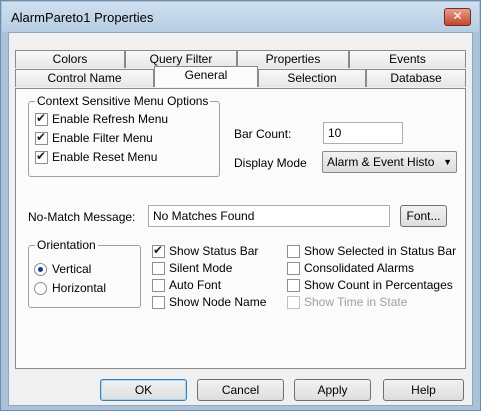 This screenshot has width=481, height=411. Describe the element at coordinates (293, 302) in the screenshot. I see `checkbox-disabled-icon` at that location.